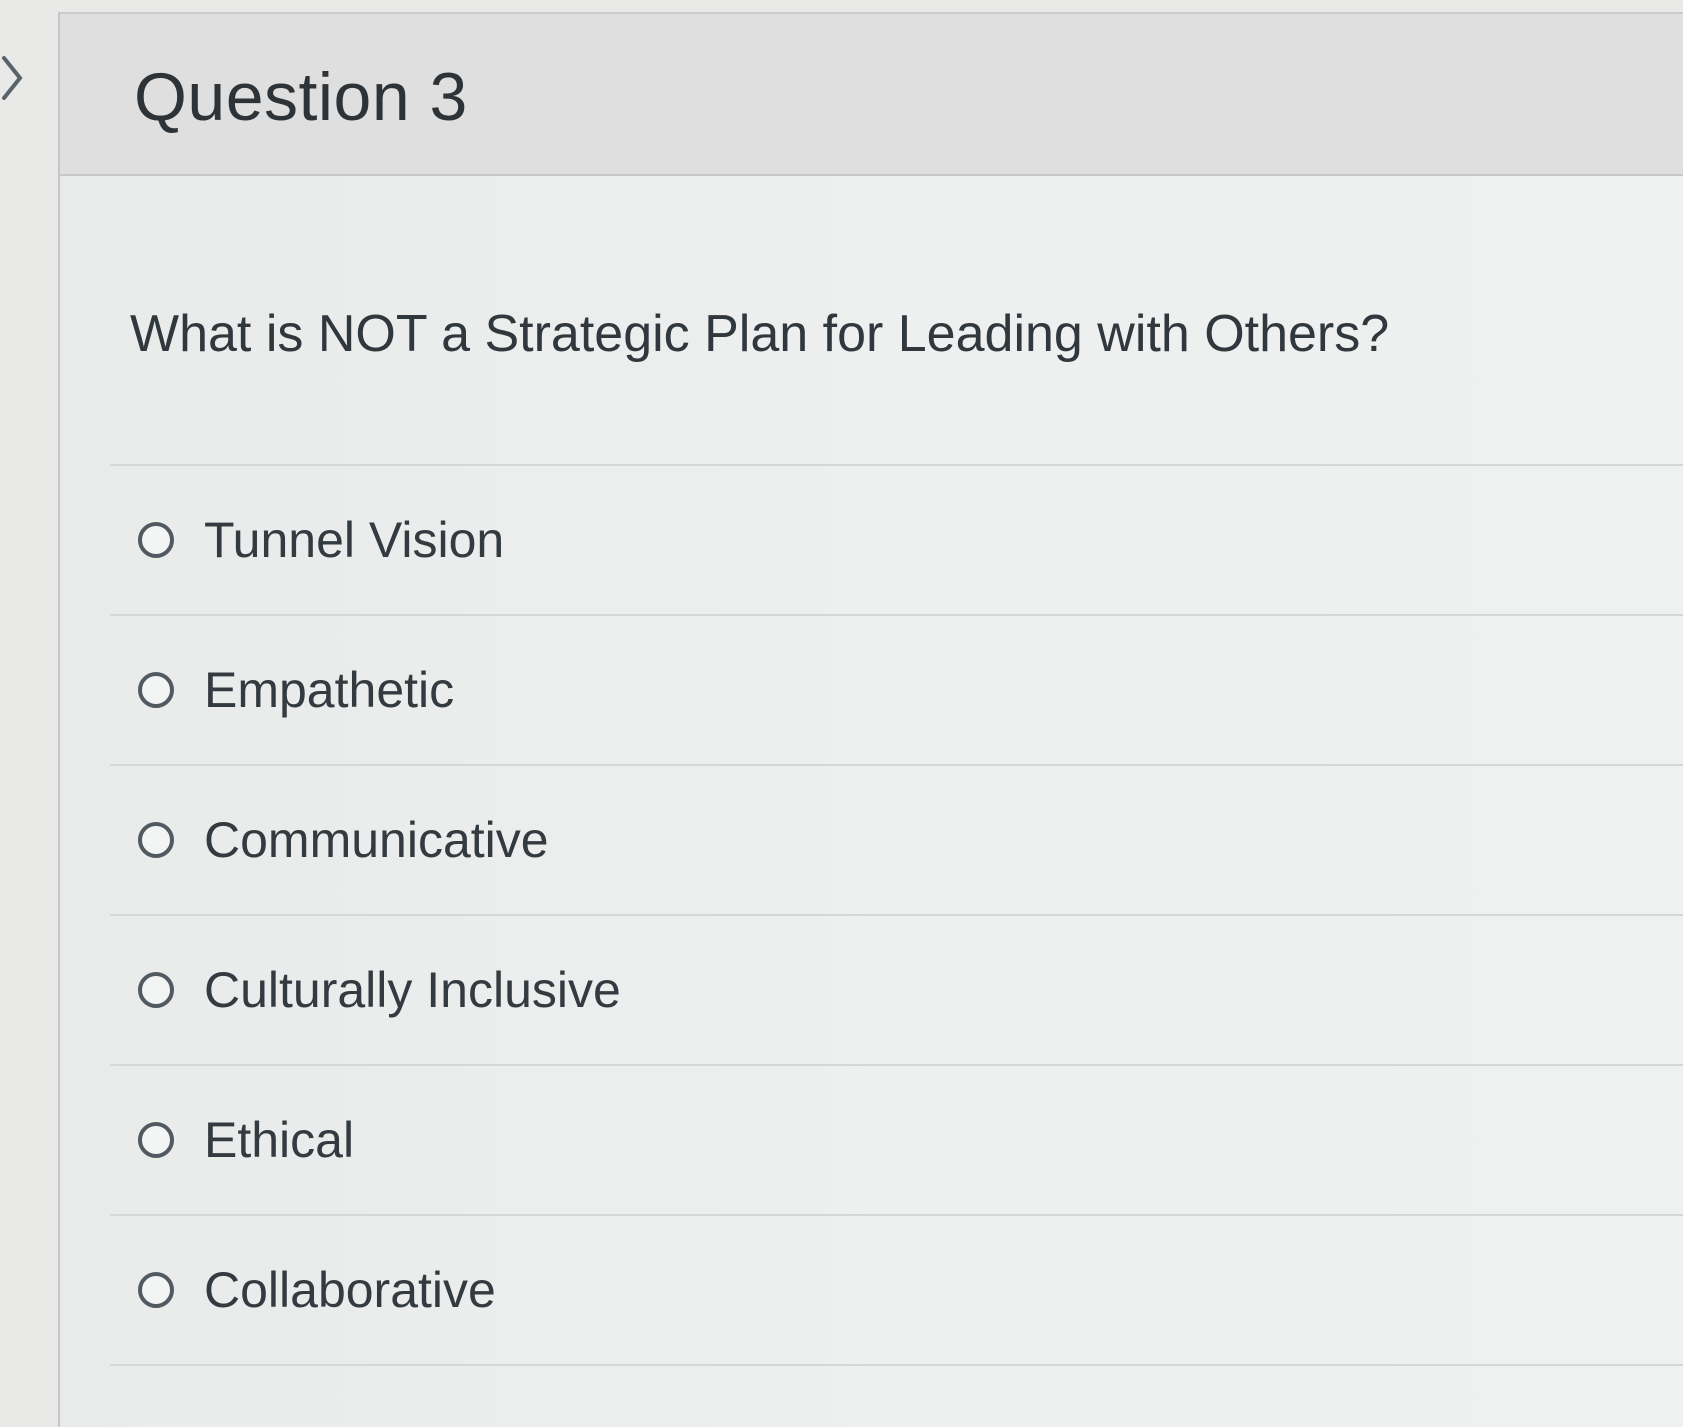  What do you see at coordinates (896, 1291) in the screenshot?
I see `answer-option-collaborative: Collaborative` at bounding box center [896, 1291].